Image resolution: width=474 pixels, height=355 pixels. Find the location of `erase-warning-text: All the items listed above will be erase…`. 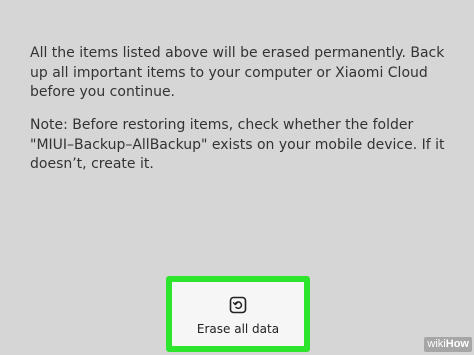

erase-warning-text: All the items listed above will be erase… is located at coordinates (237, 72).